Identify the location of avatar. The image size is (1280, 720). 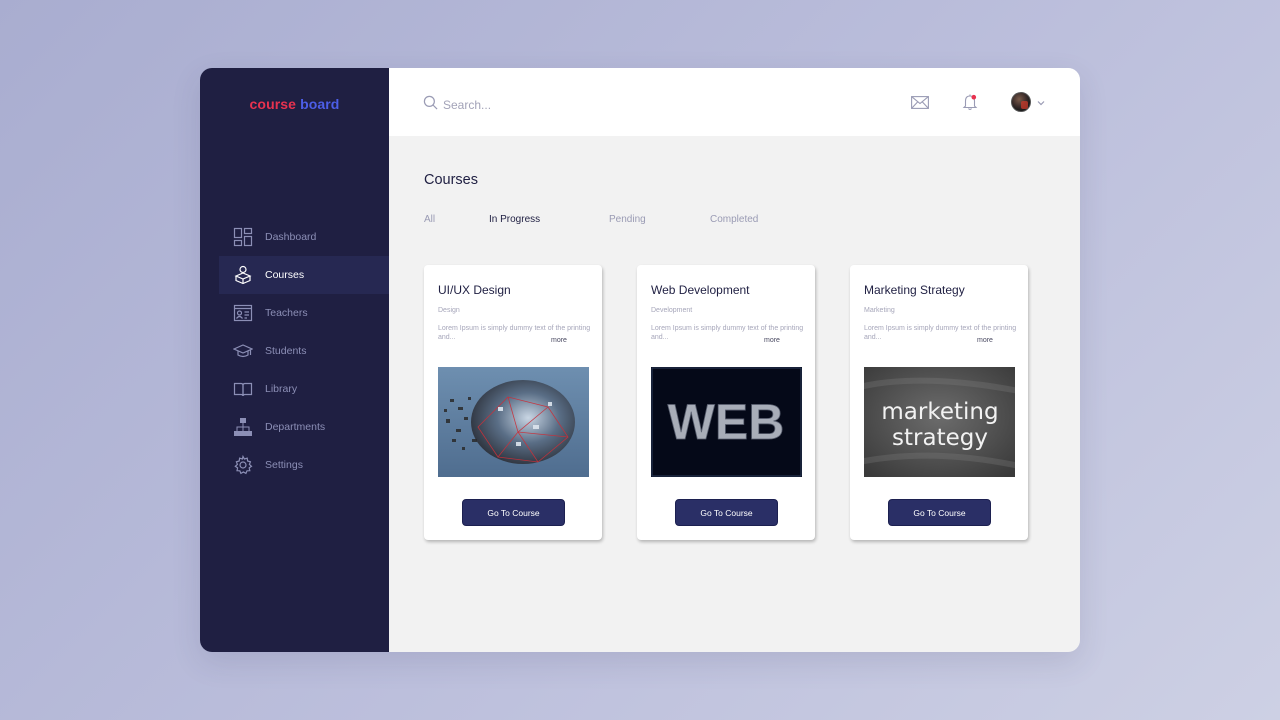
(1021, 102).